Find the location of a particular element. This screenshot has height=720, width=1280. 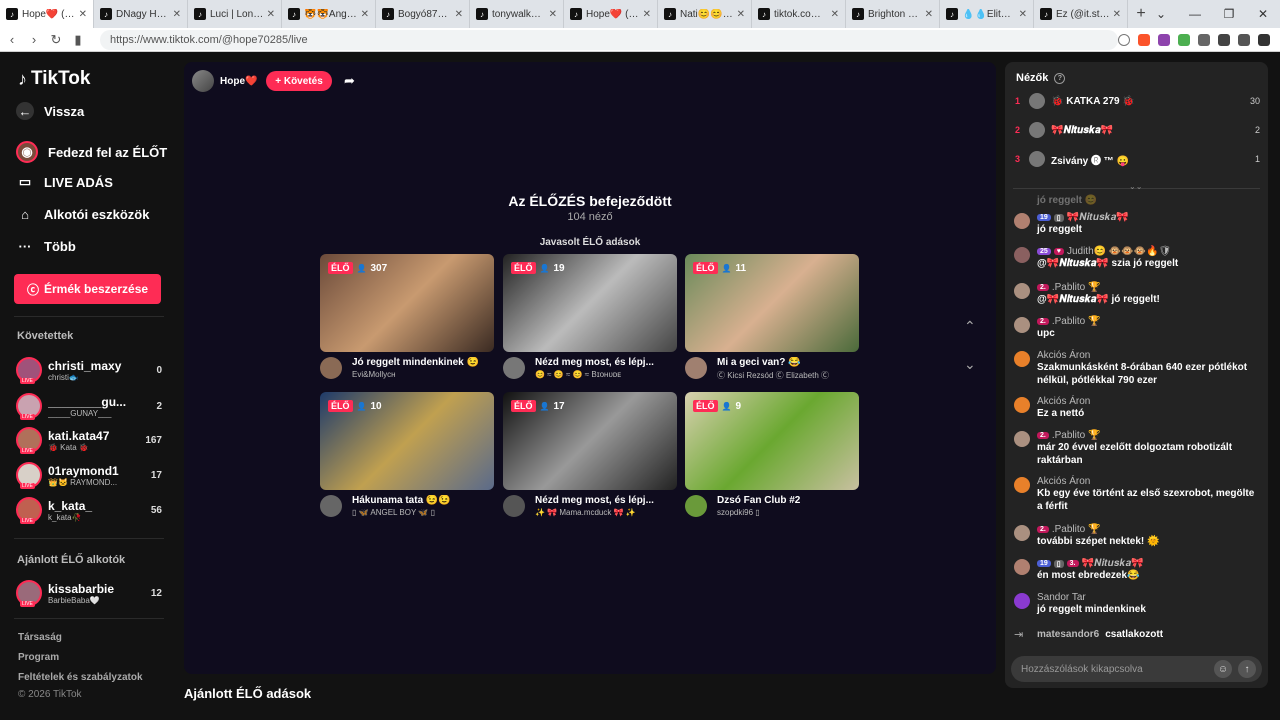

viewer-name: Zsivány 🅡 ™ 😛 is located at coordinates (1153, 159).